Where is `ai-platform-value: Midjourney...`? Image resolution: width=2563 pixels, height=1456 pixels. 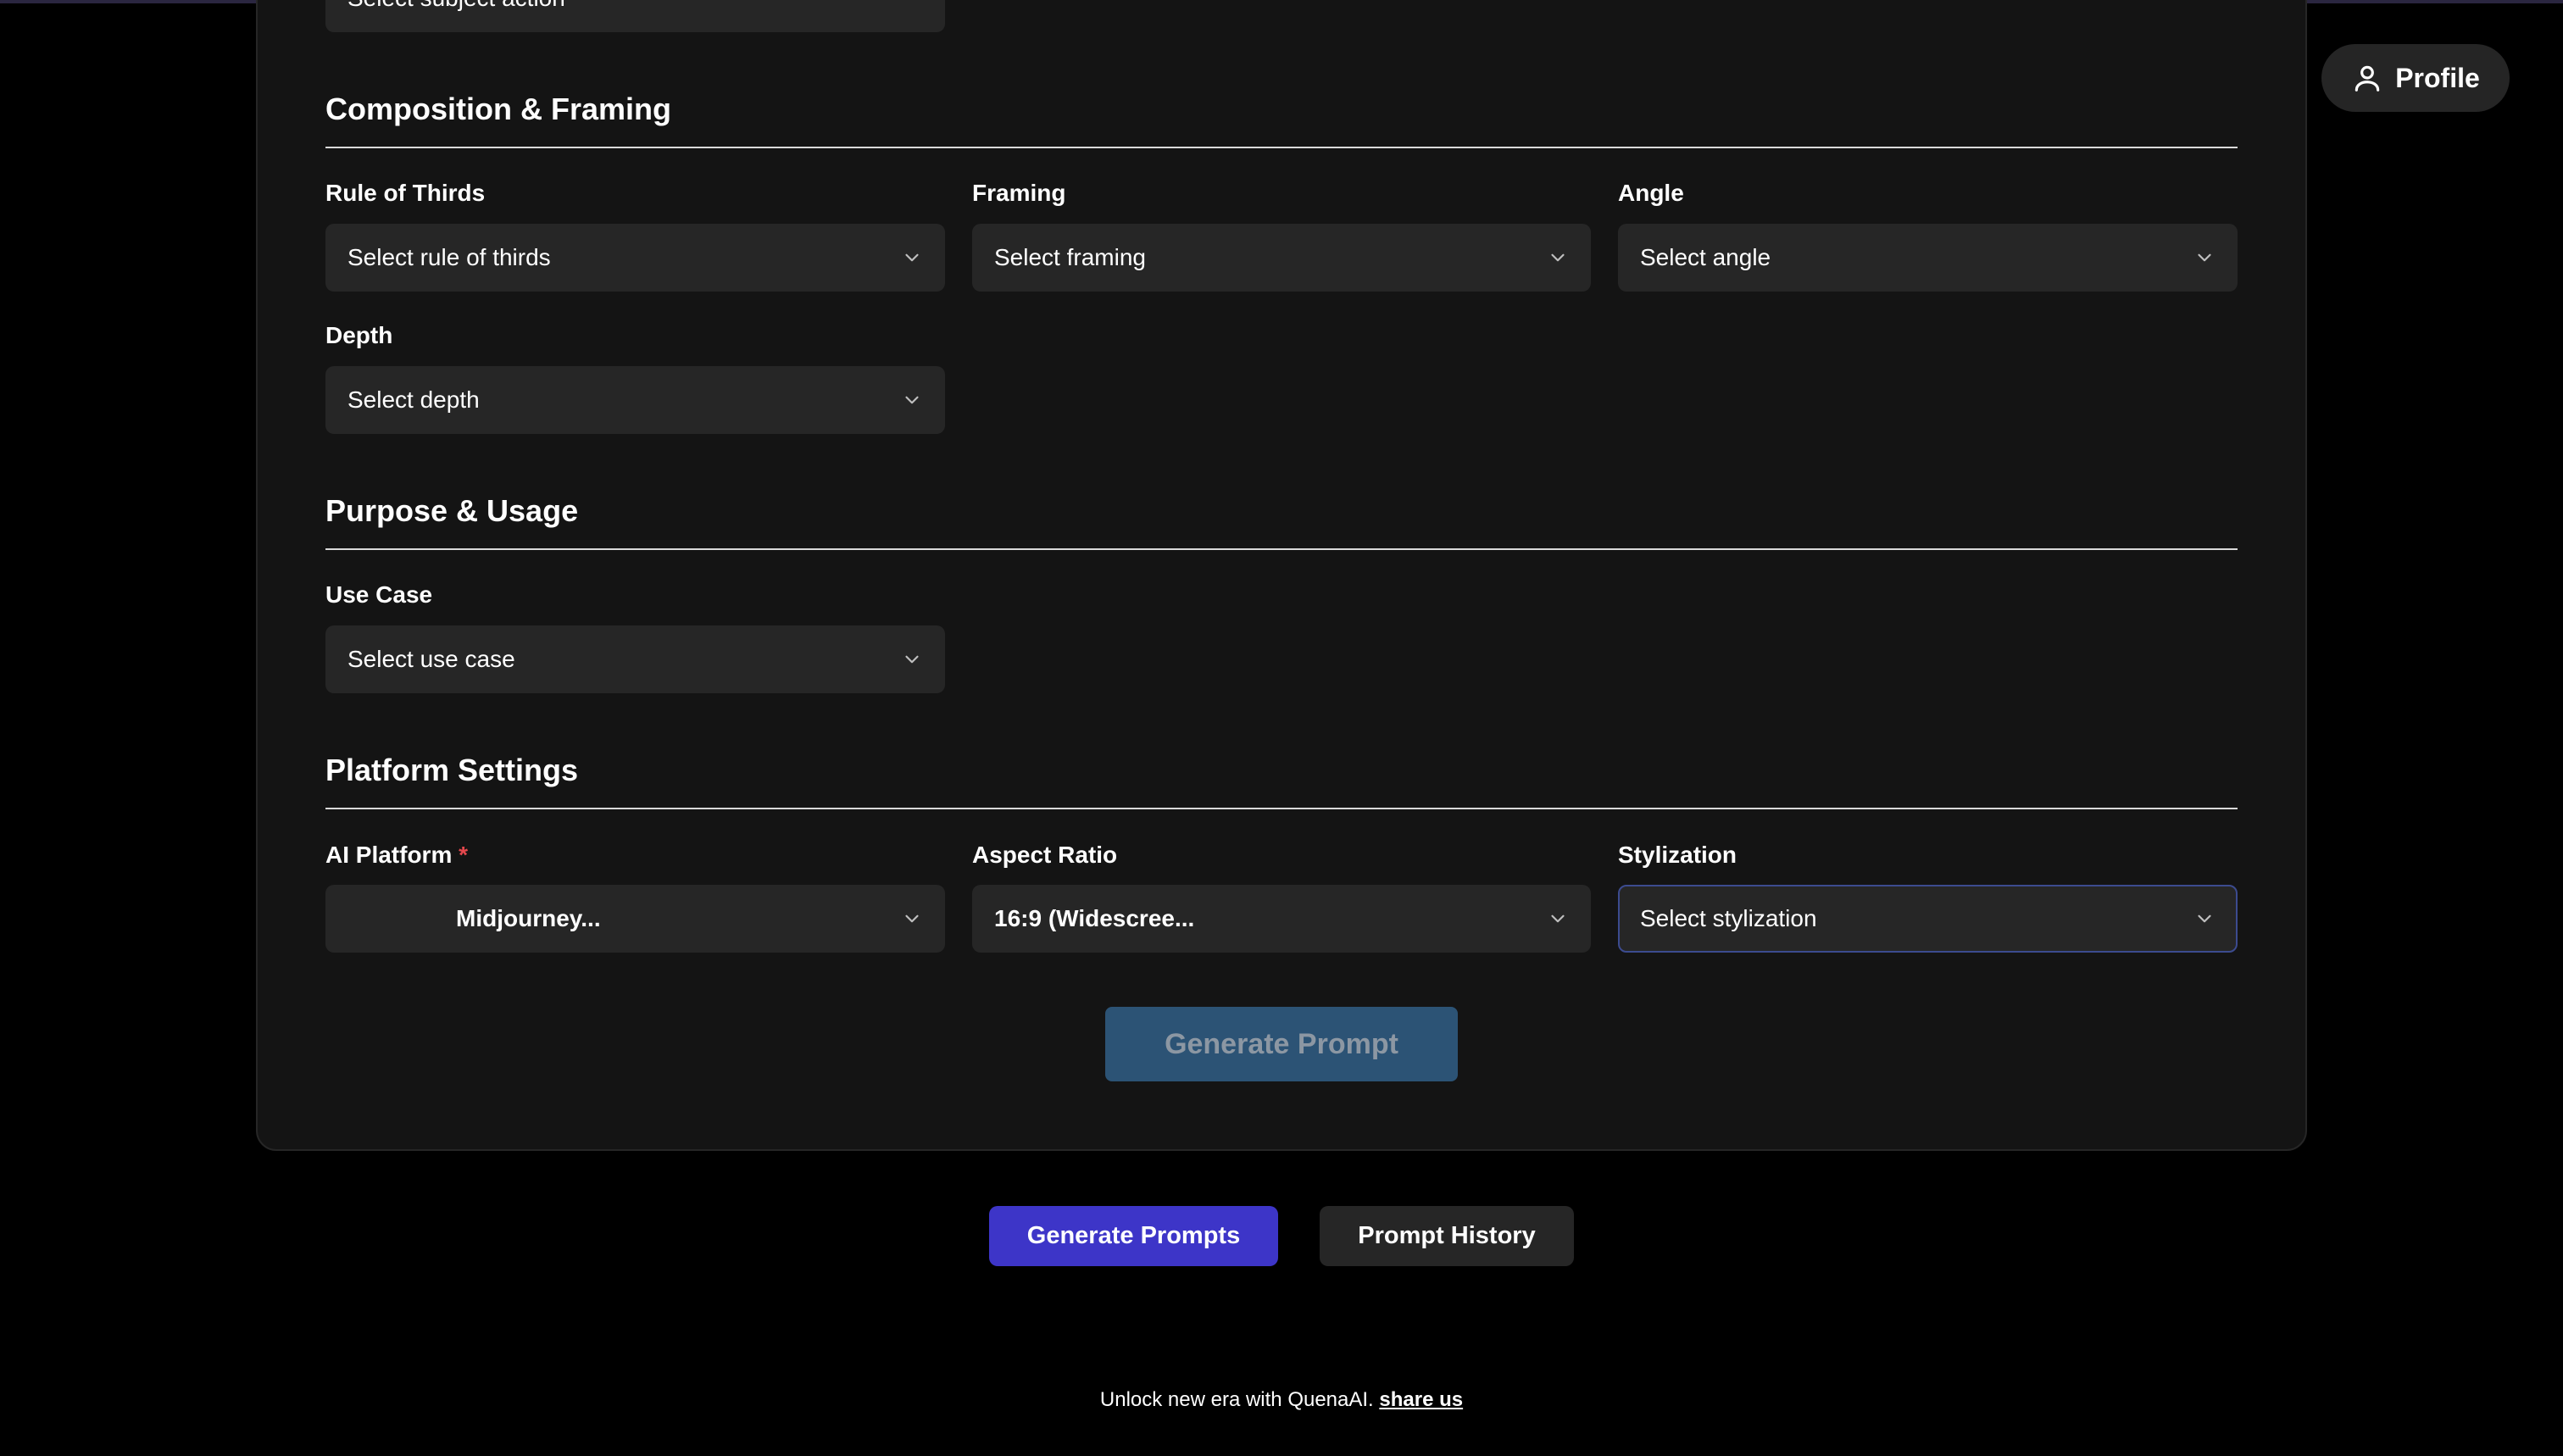 ai-platform-value: Midjourney... is located at coordinates (528, 918).